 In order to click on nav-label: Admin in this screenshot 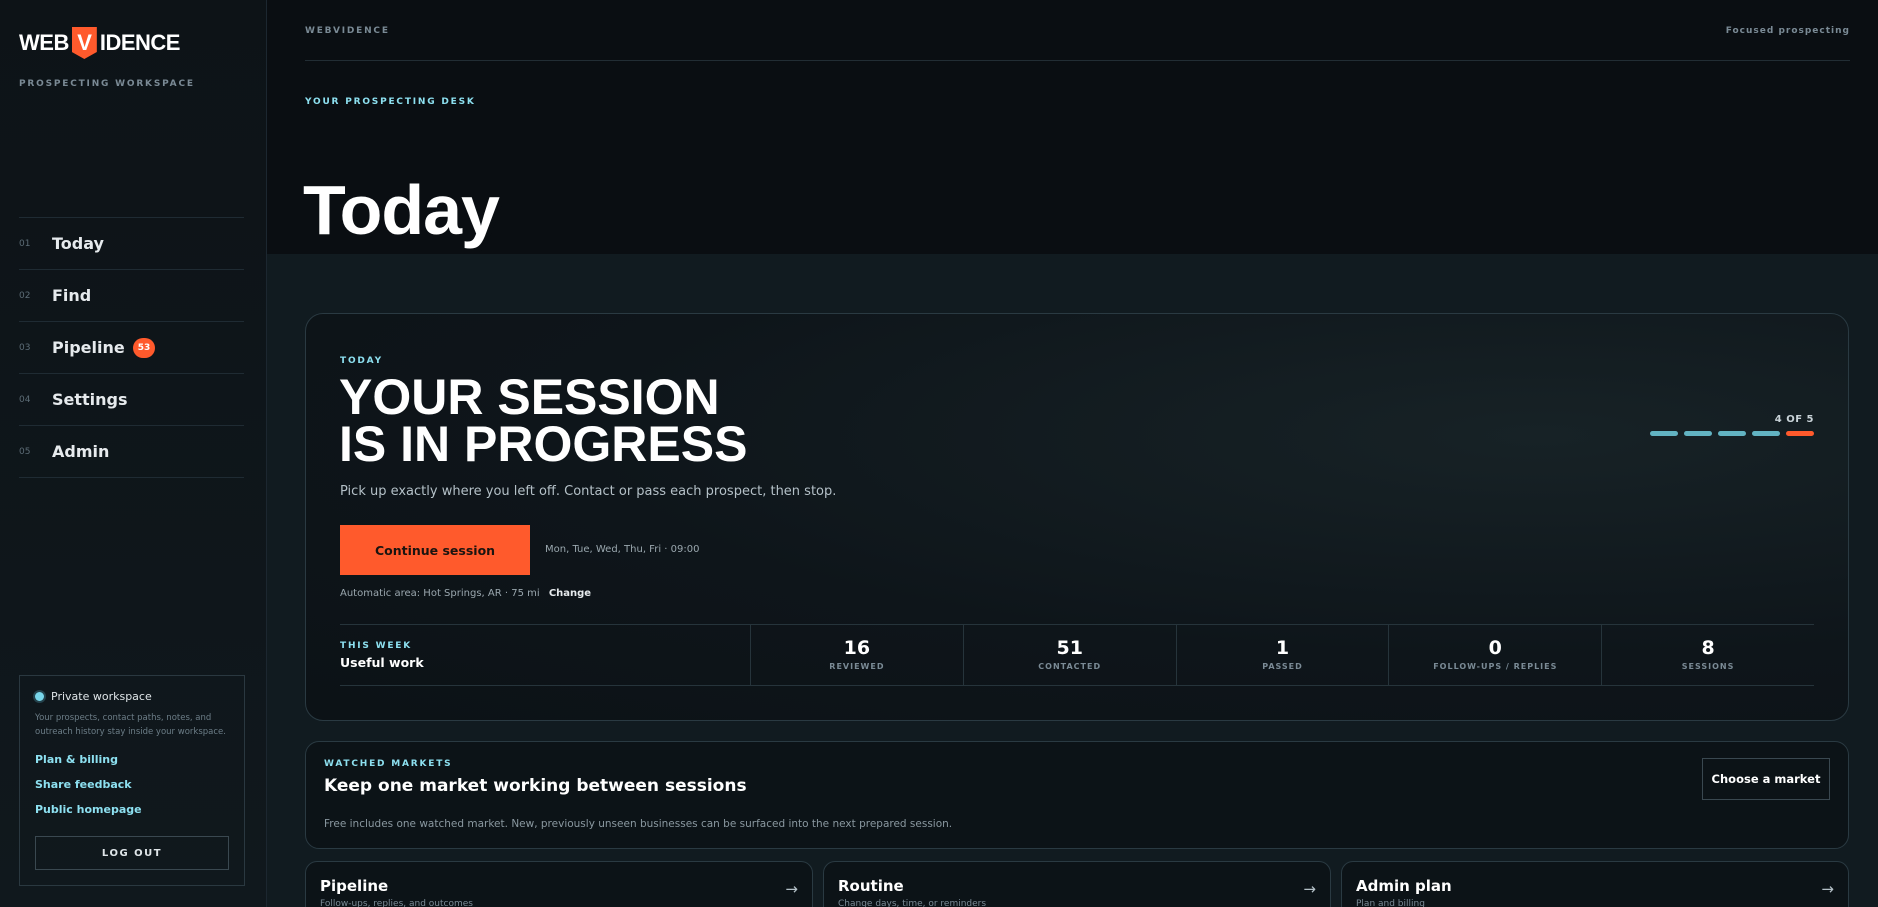, I will do `click(81, 451)`.